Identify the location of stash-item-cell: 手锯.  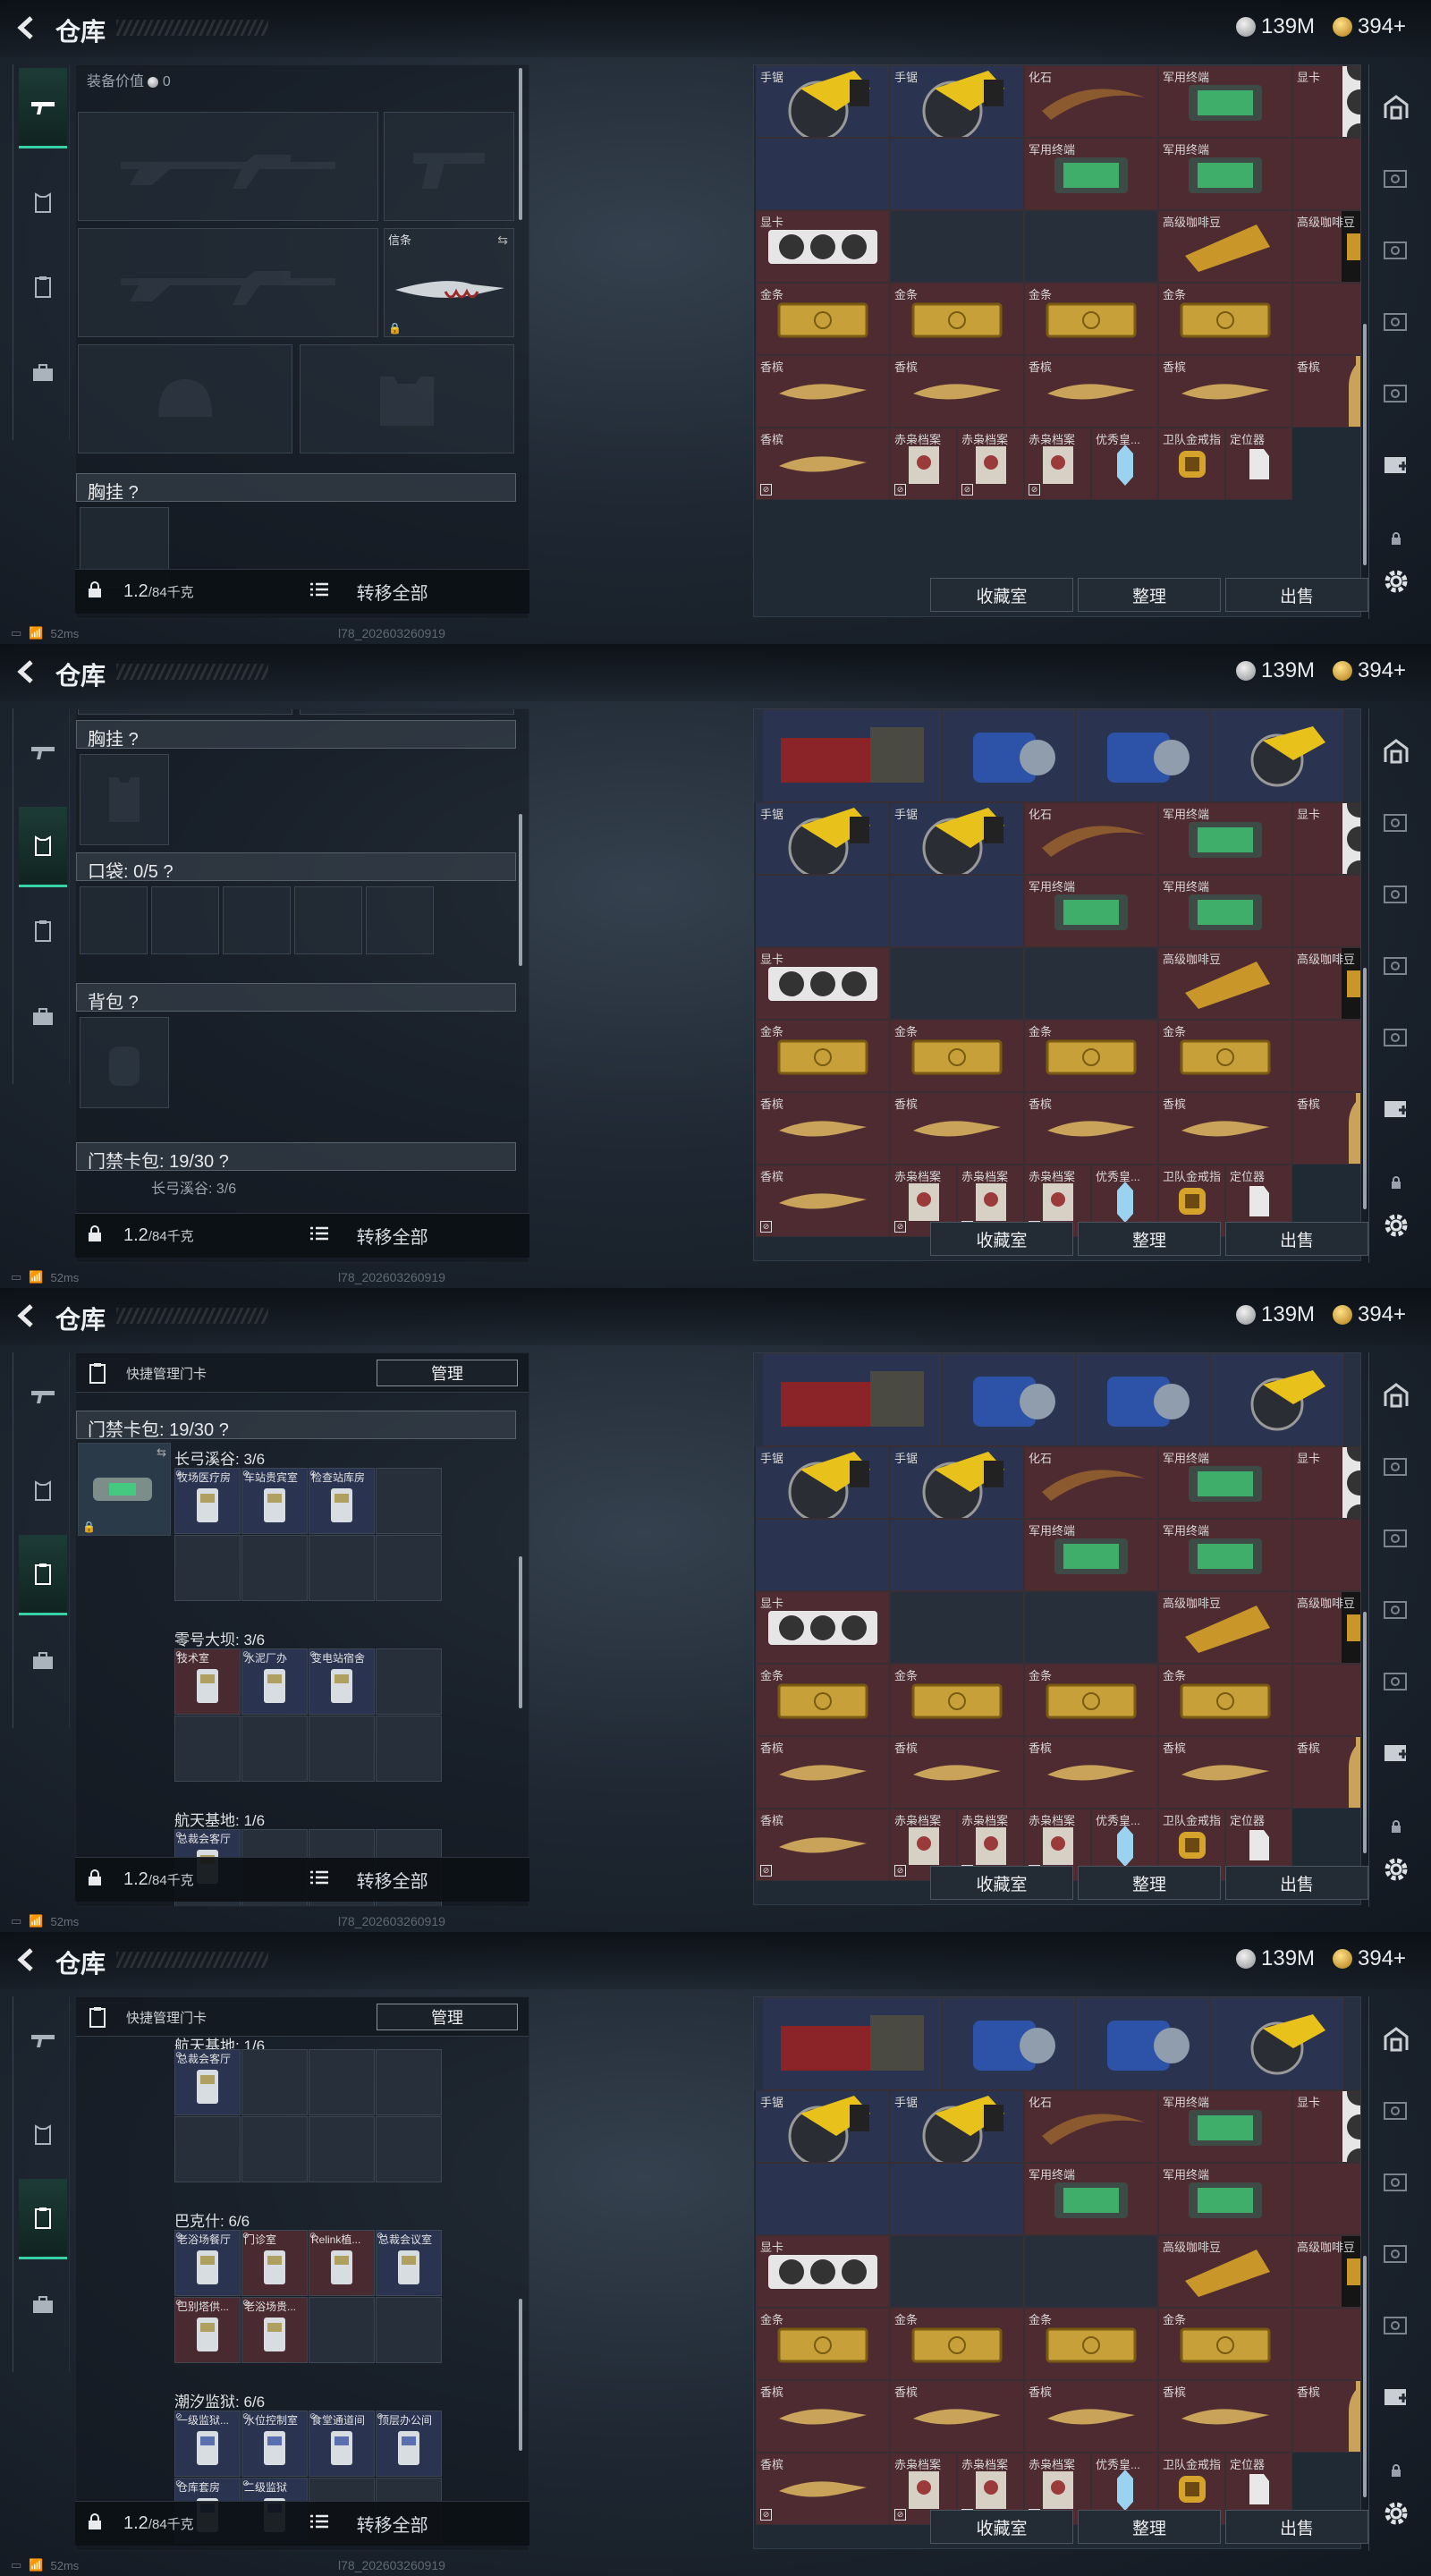
(823, 2126).